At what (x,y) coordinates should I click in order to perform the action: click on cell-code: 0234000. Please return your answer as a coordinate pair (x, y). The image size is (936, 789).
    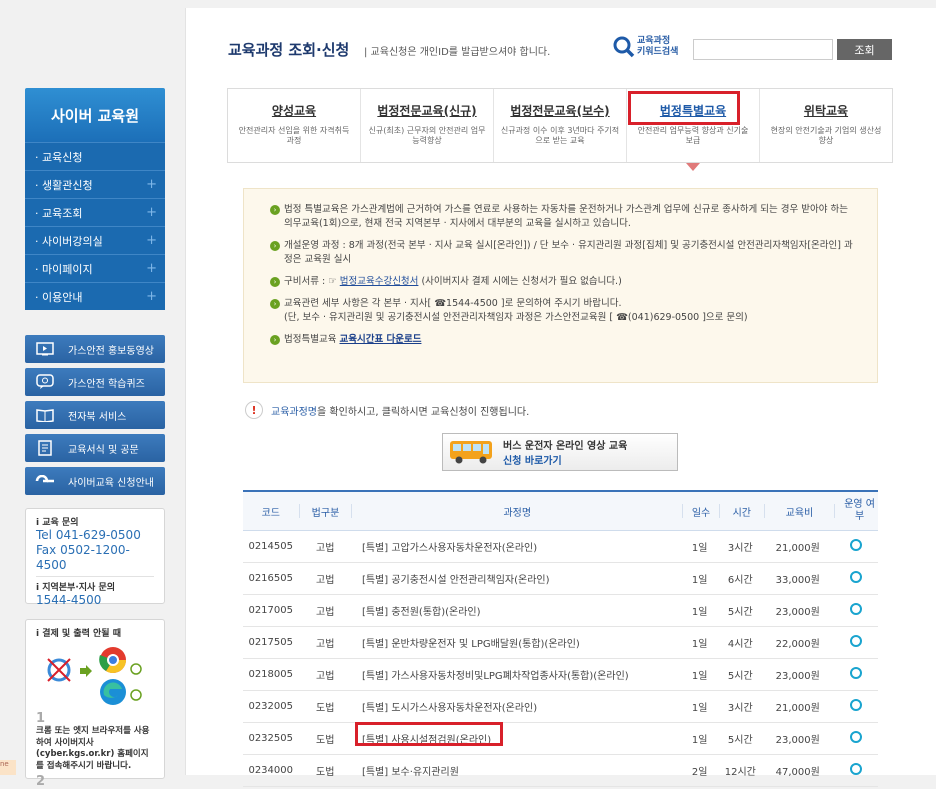
    Looking at the image, I should click on (270, 770).